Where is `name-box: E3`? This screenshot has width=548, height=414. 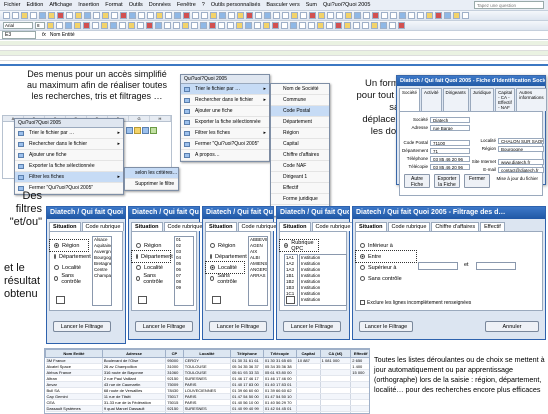
name-box: E3 is located at coordinates (19, 35).